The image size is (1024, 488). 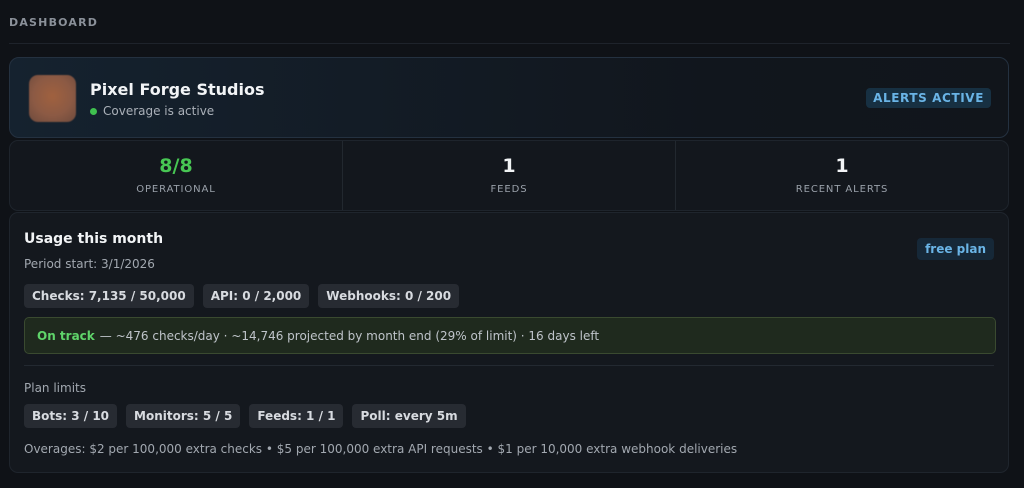 I want to click on stats-bar: 8/8 OPERATIONAL 1 FEEDS 1 RECENT ALERTS, so click(x=509, y=175).